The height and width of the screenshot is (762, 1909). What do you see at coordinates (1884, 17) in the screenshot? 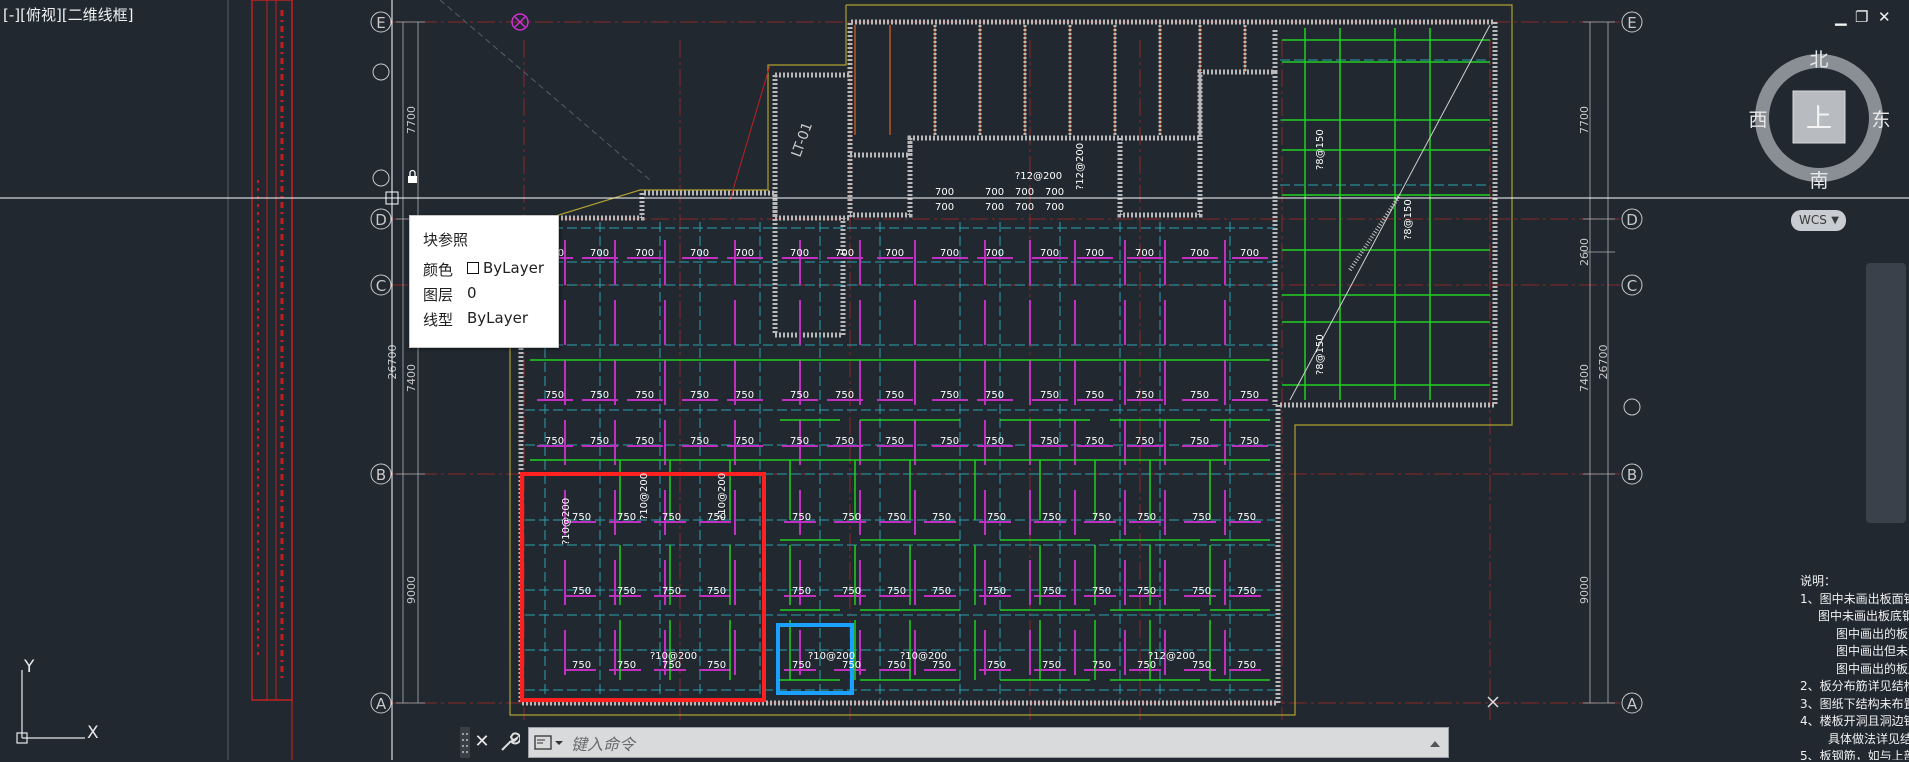
I see `close-button: ✕` at bounding box center [1884, 17].